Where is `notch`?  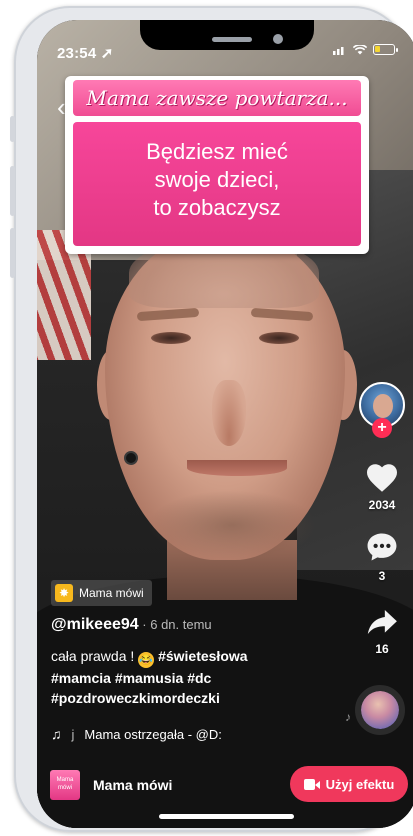
notch is located at coordinates (227, 35).